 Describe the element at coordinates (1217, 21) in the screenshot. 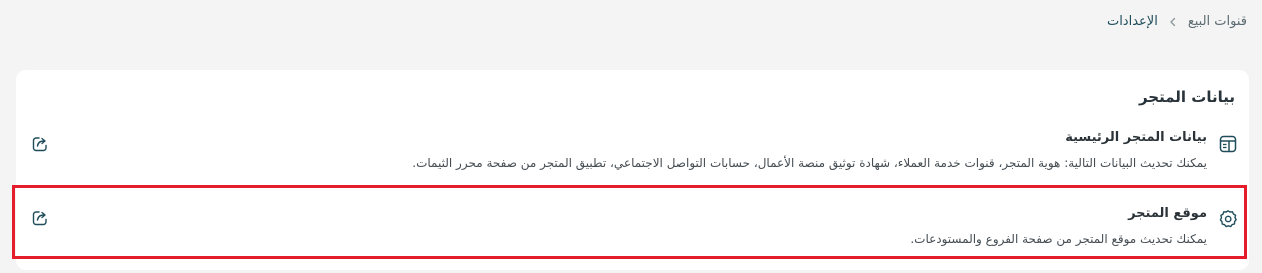

I see `breadcrumb-sales-channels: قنوات البيع` at that location.